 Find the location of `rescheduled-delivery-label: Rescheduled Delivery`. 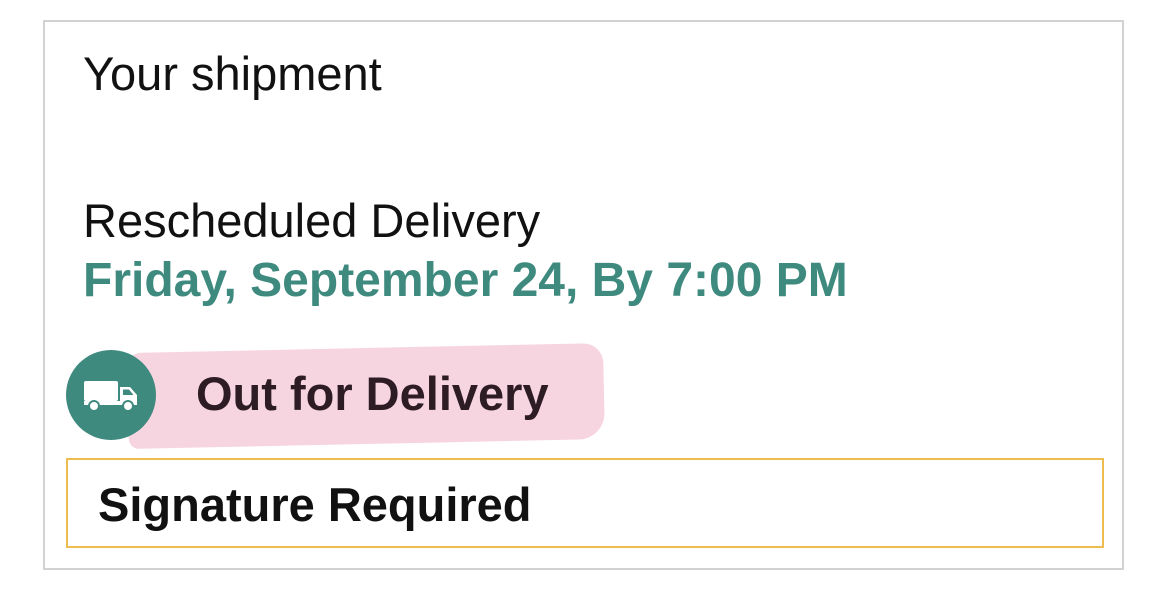

rescheduled-delivery-label: Rescheduled Delivery is located at coordinates (312, 220).